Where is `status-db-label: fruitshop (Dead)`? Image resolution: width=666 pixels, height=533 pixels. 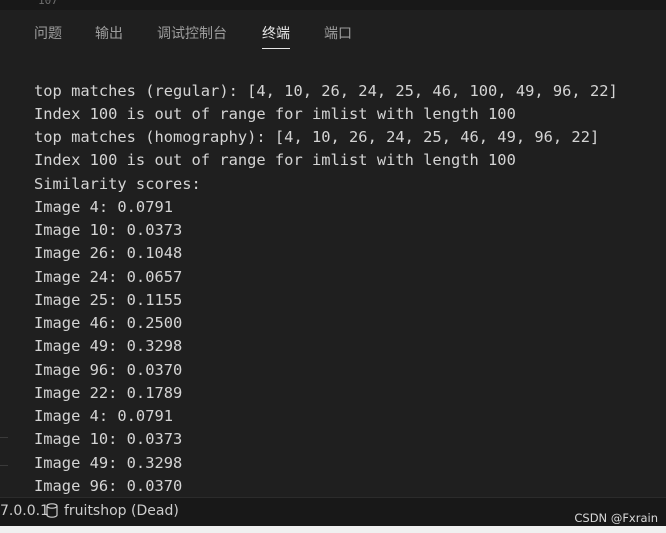 status-db-label: fruitshop (Dead) is located at coordinates (121, 511).